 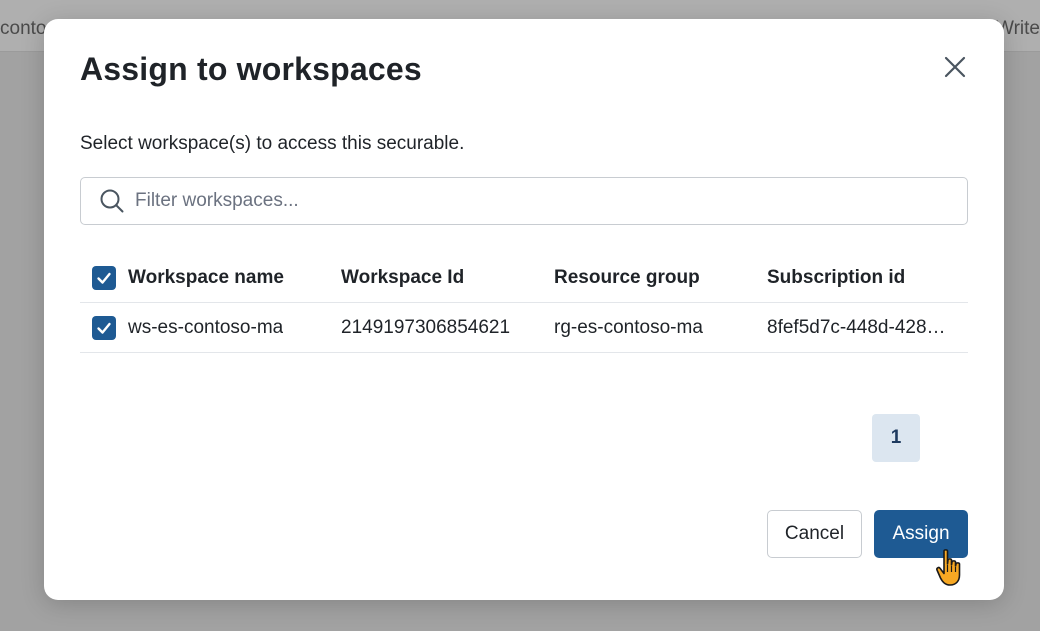 What do you see at coordinates (545, 201) in the screenshot?
I see `filter-workspaces-input` at bounding box center [545, 201].